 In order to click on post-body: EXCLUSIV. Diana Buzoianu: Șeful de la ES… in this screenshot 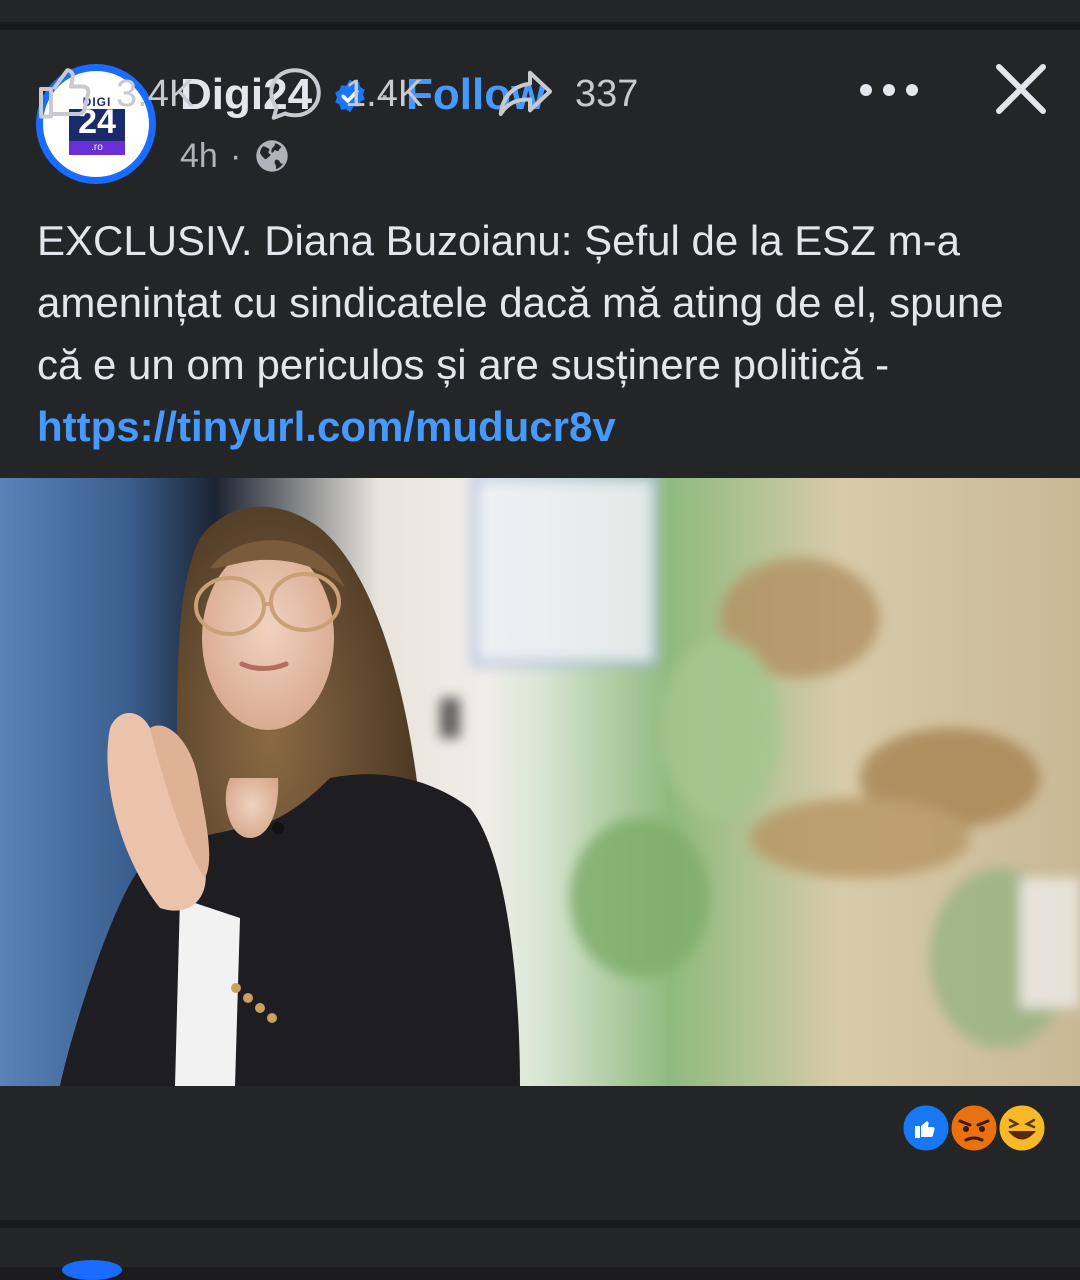, I will do `click(520, 302)`.